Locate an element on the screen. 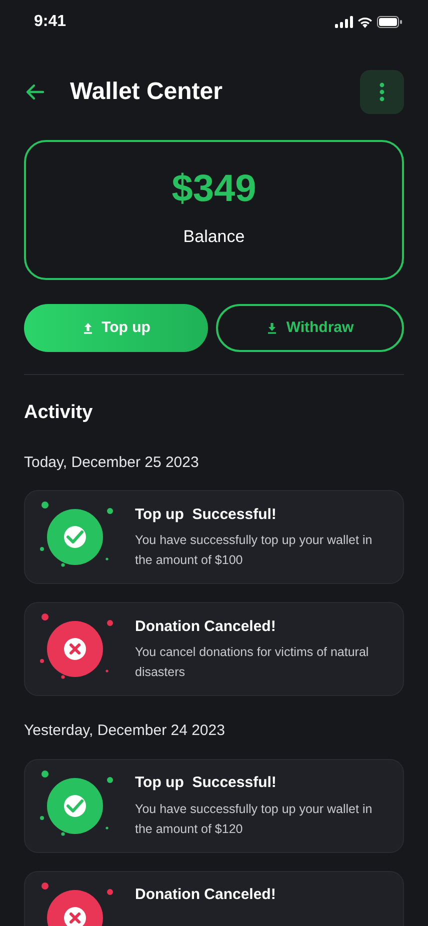 The height and width of the screenshot is (926, 428). more-button is located at coordinates (382, 92).